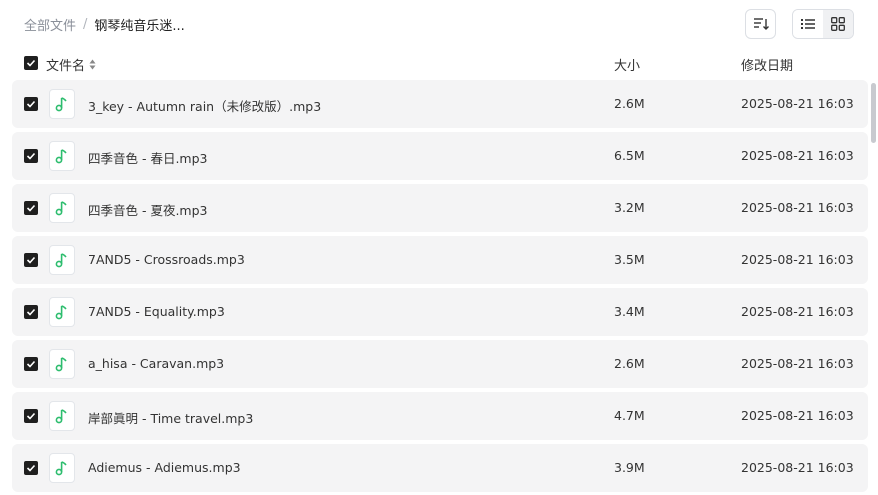 Image resolution: width=878 pixels, height=495 pixels. I want to click on file-name: 四季音色 - 春日.mp3, so click(148, 157).